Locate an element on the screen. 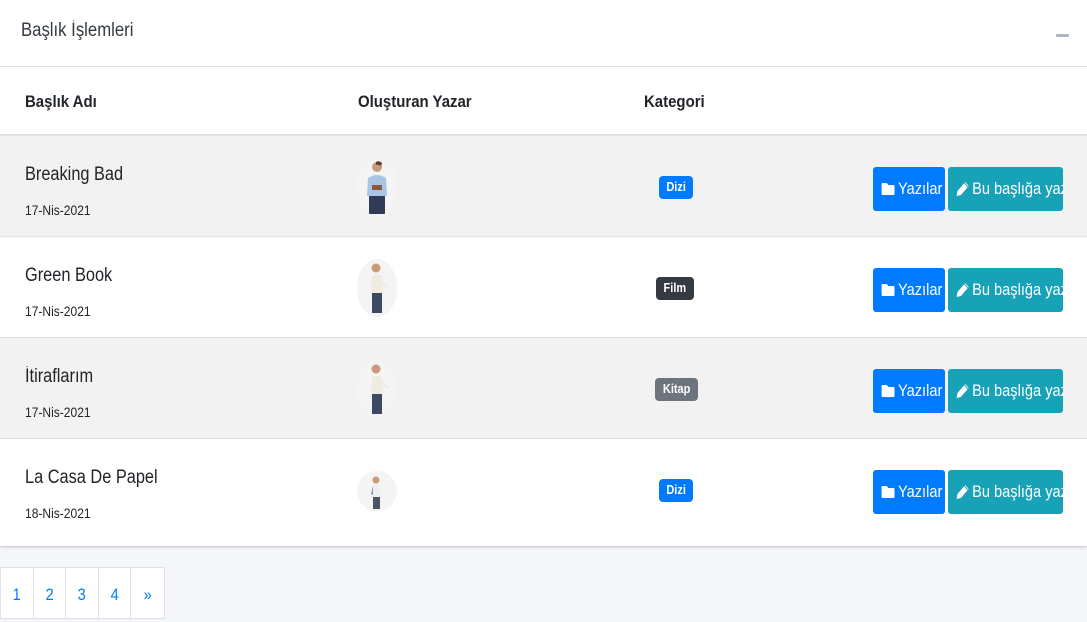 This screenshot has width=1087, height=622. category-badge: Film is located at coordinates (675, 288).